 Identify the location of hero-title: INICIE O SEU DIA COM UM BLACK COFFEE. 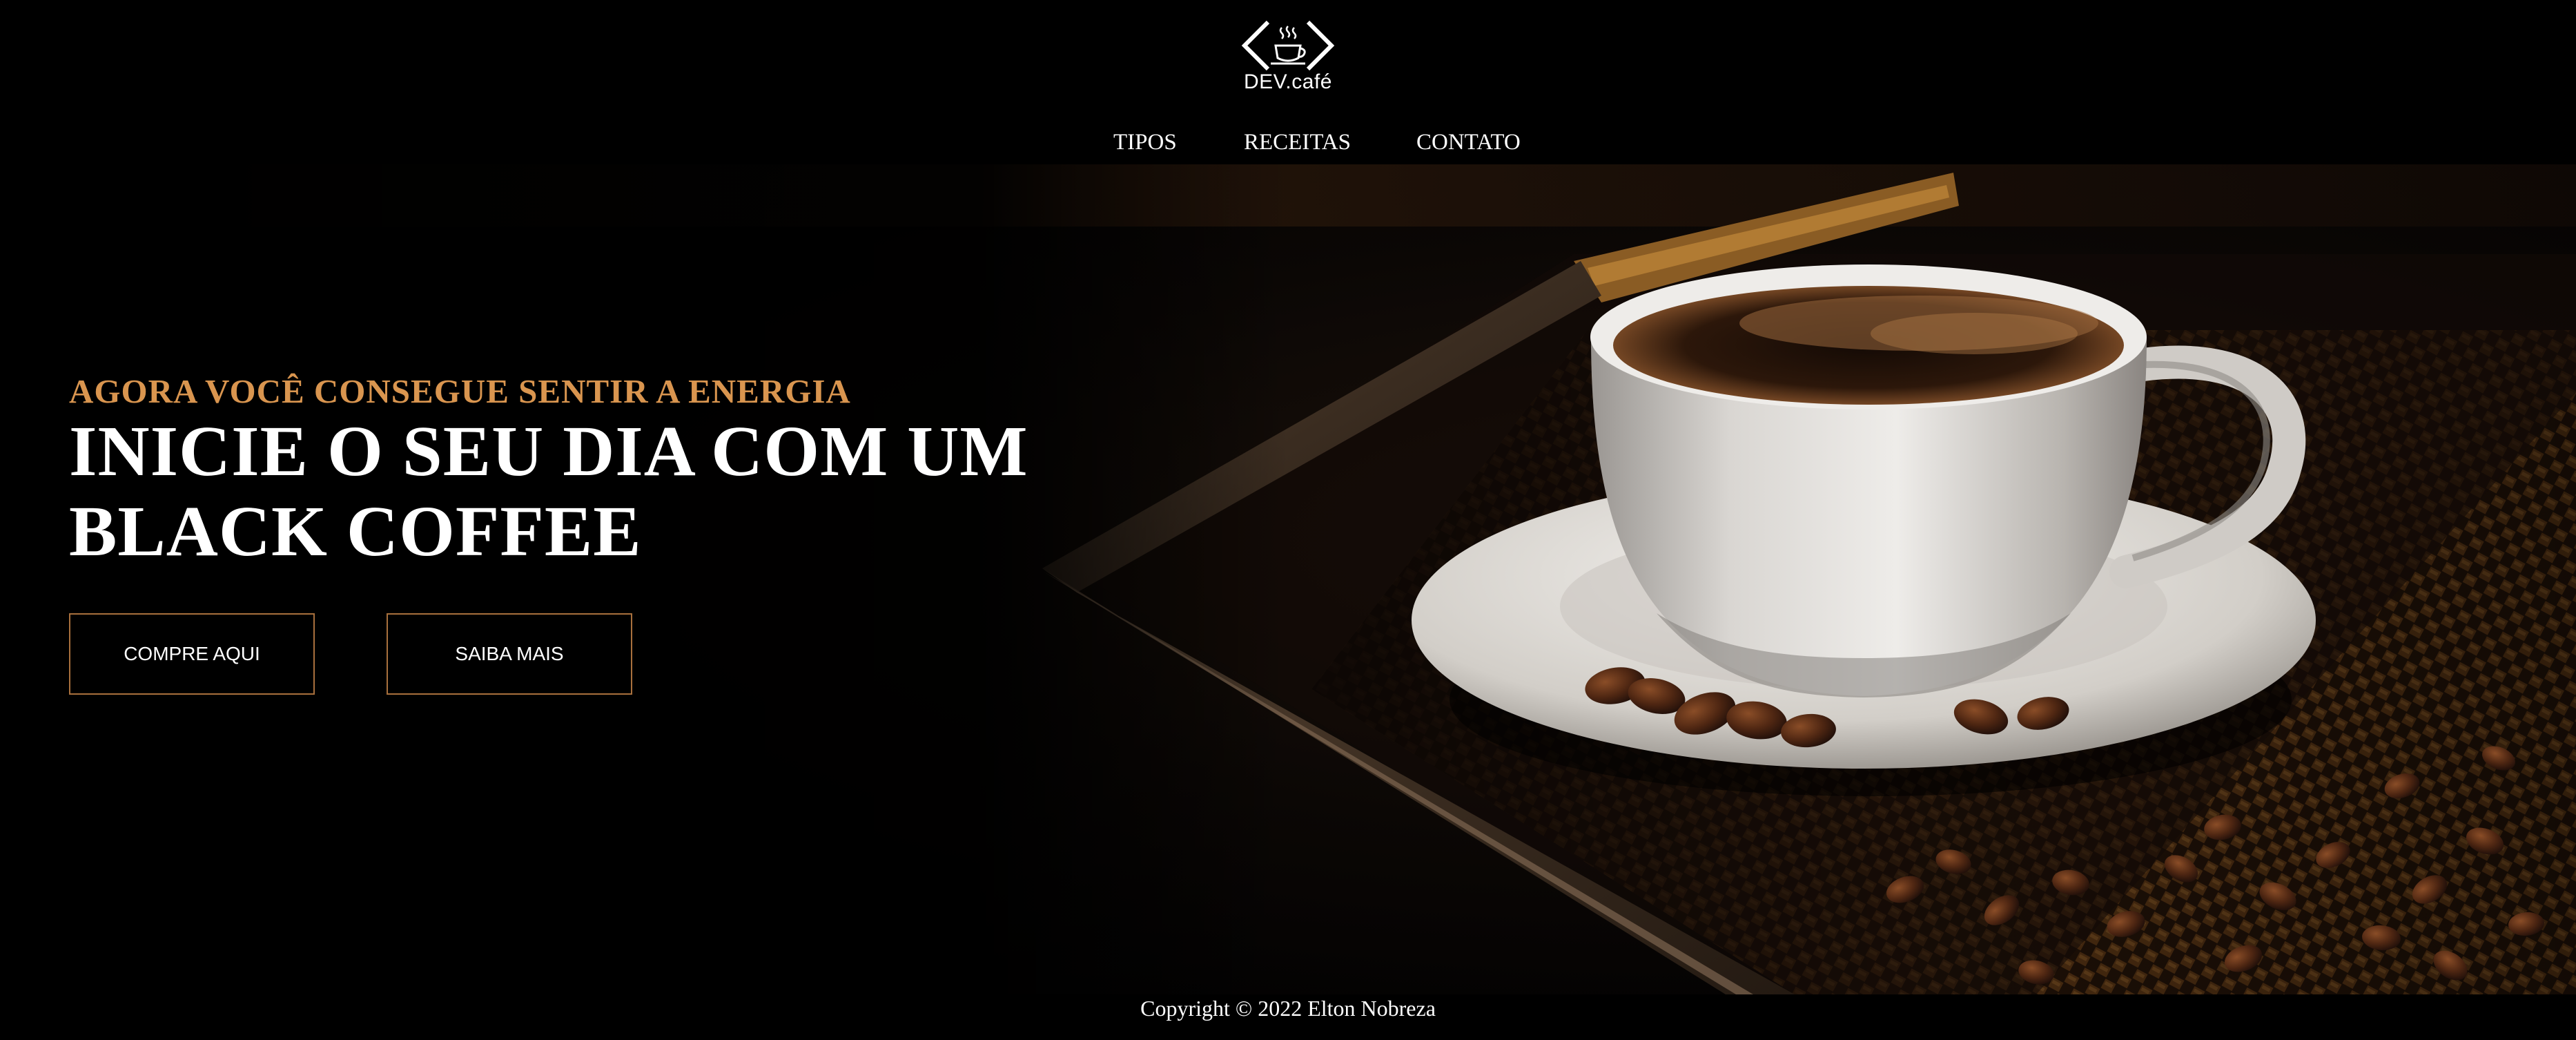
(586, 492).